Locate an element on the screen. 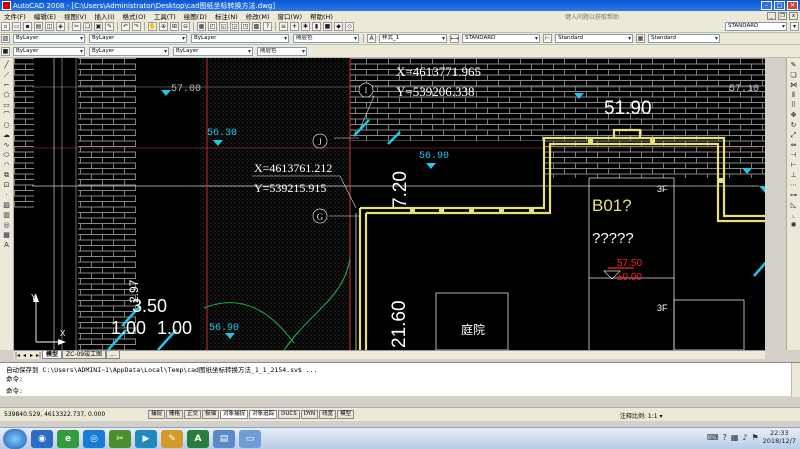 The height and width of the screenshot is (449, 800). trim-icon: ⊣ is located at coordinates (794, 155).